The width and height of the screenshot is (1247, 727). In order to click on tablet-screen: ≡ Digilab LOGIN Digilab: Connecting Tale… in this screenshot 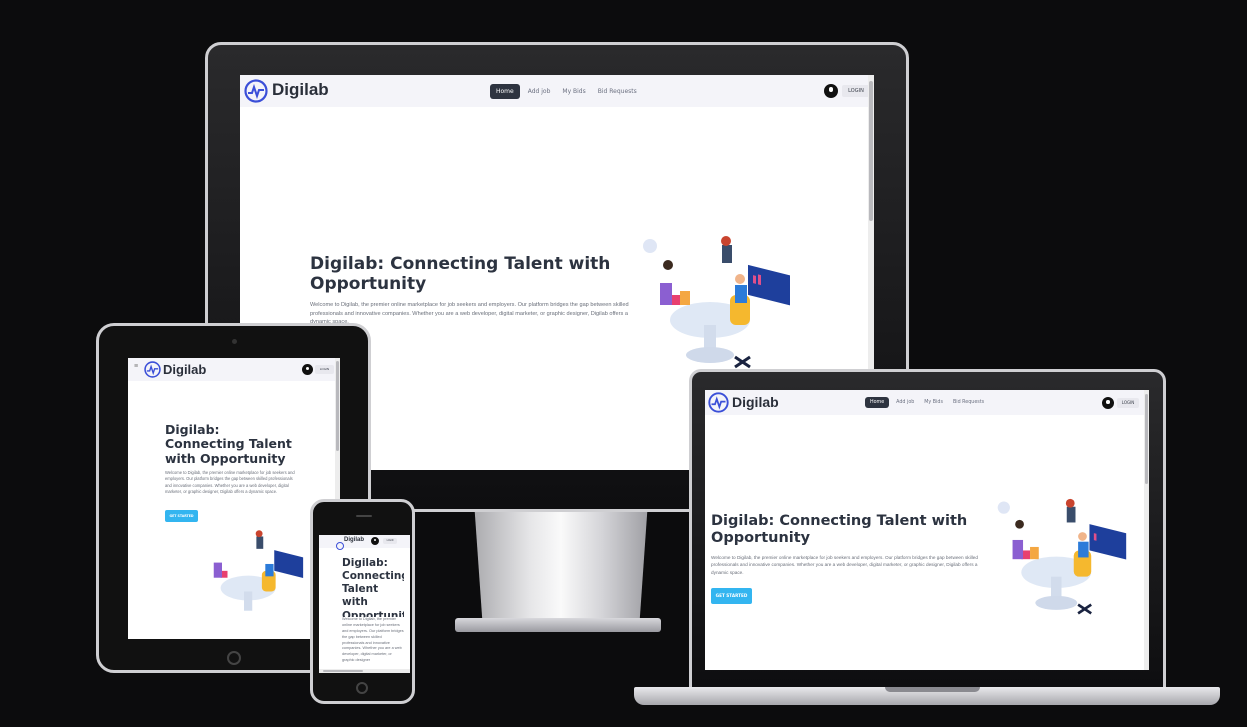, I will do `click(234, 498)`.